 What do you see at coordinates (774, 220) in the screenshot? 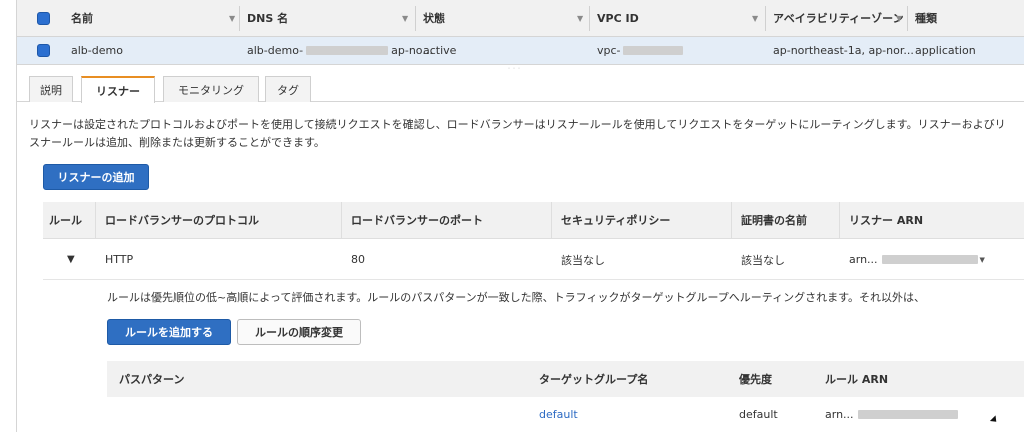
I see `column-header-certificate: 証明書の名前` at bounding box center [774, 220].